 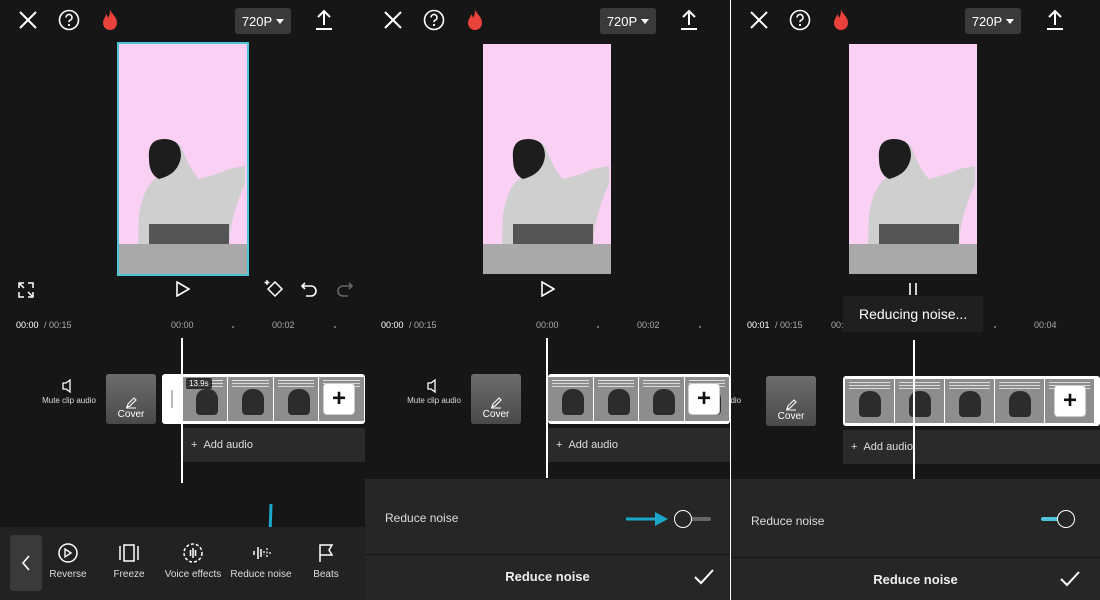 What do you see at coordinates (172, 399) in the screenshot?
I see `trim-handle` at bounding box center [172, 399].